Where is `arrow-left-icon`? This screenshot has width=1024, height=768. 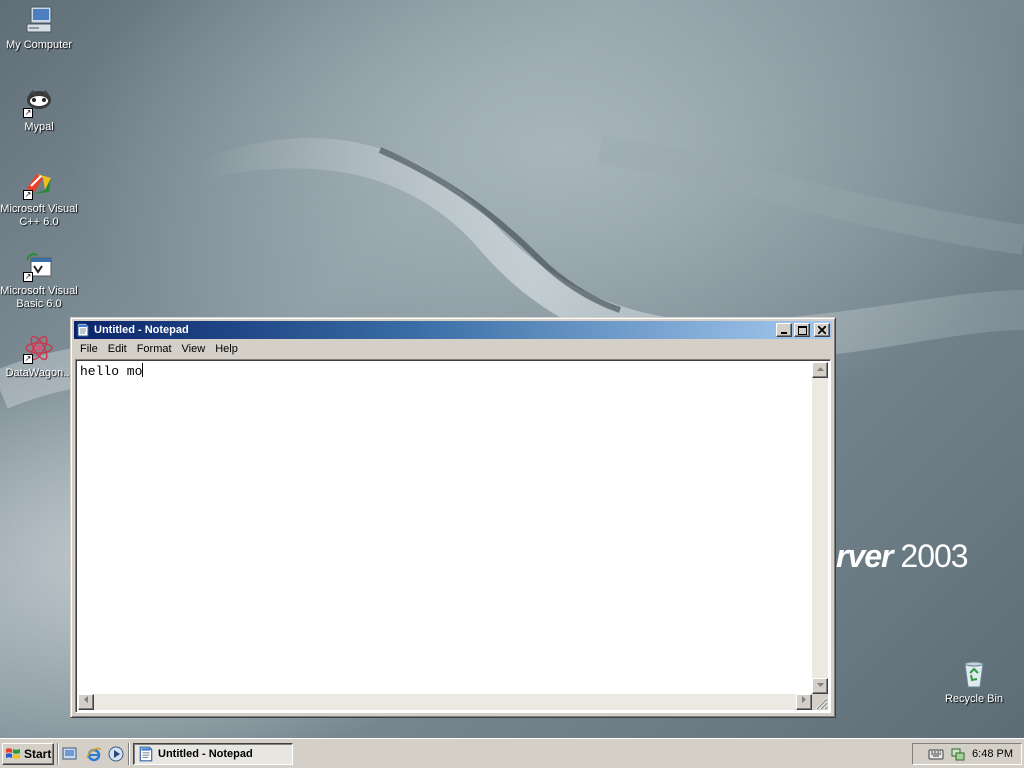
arrow-left-icon is located at coordinates (86, 699).